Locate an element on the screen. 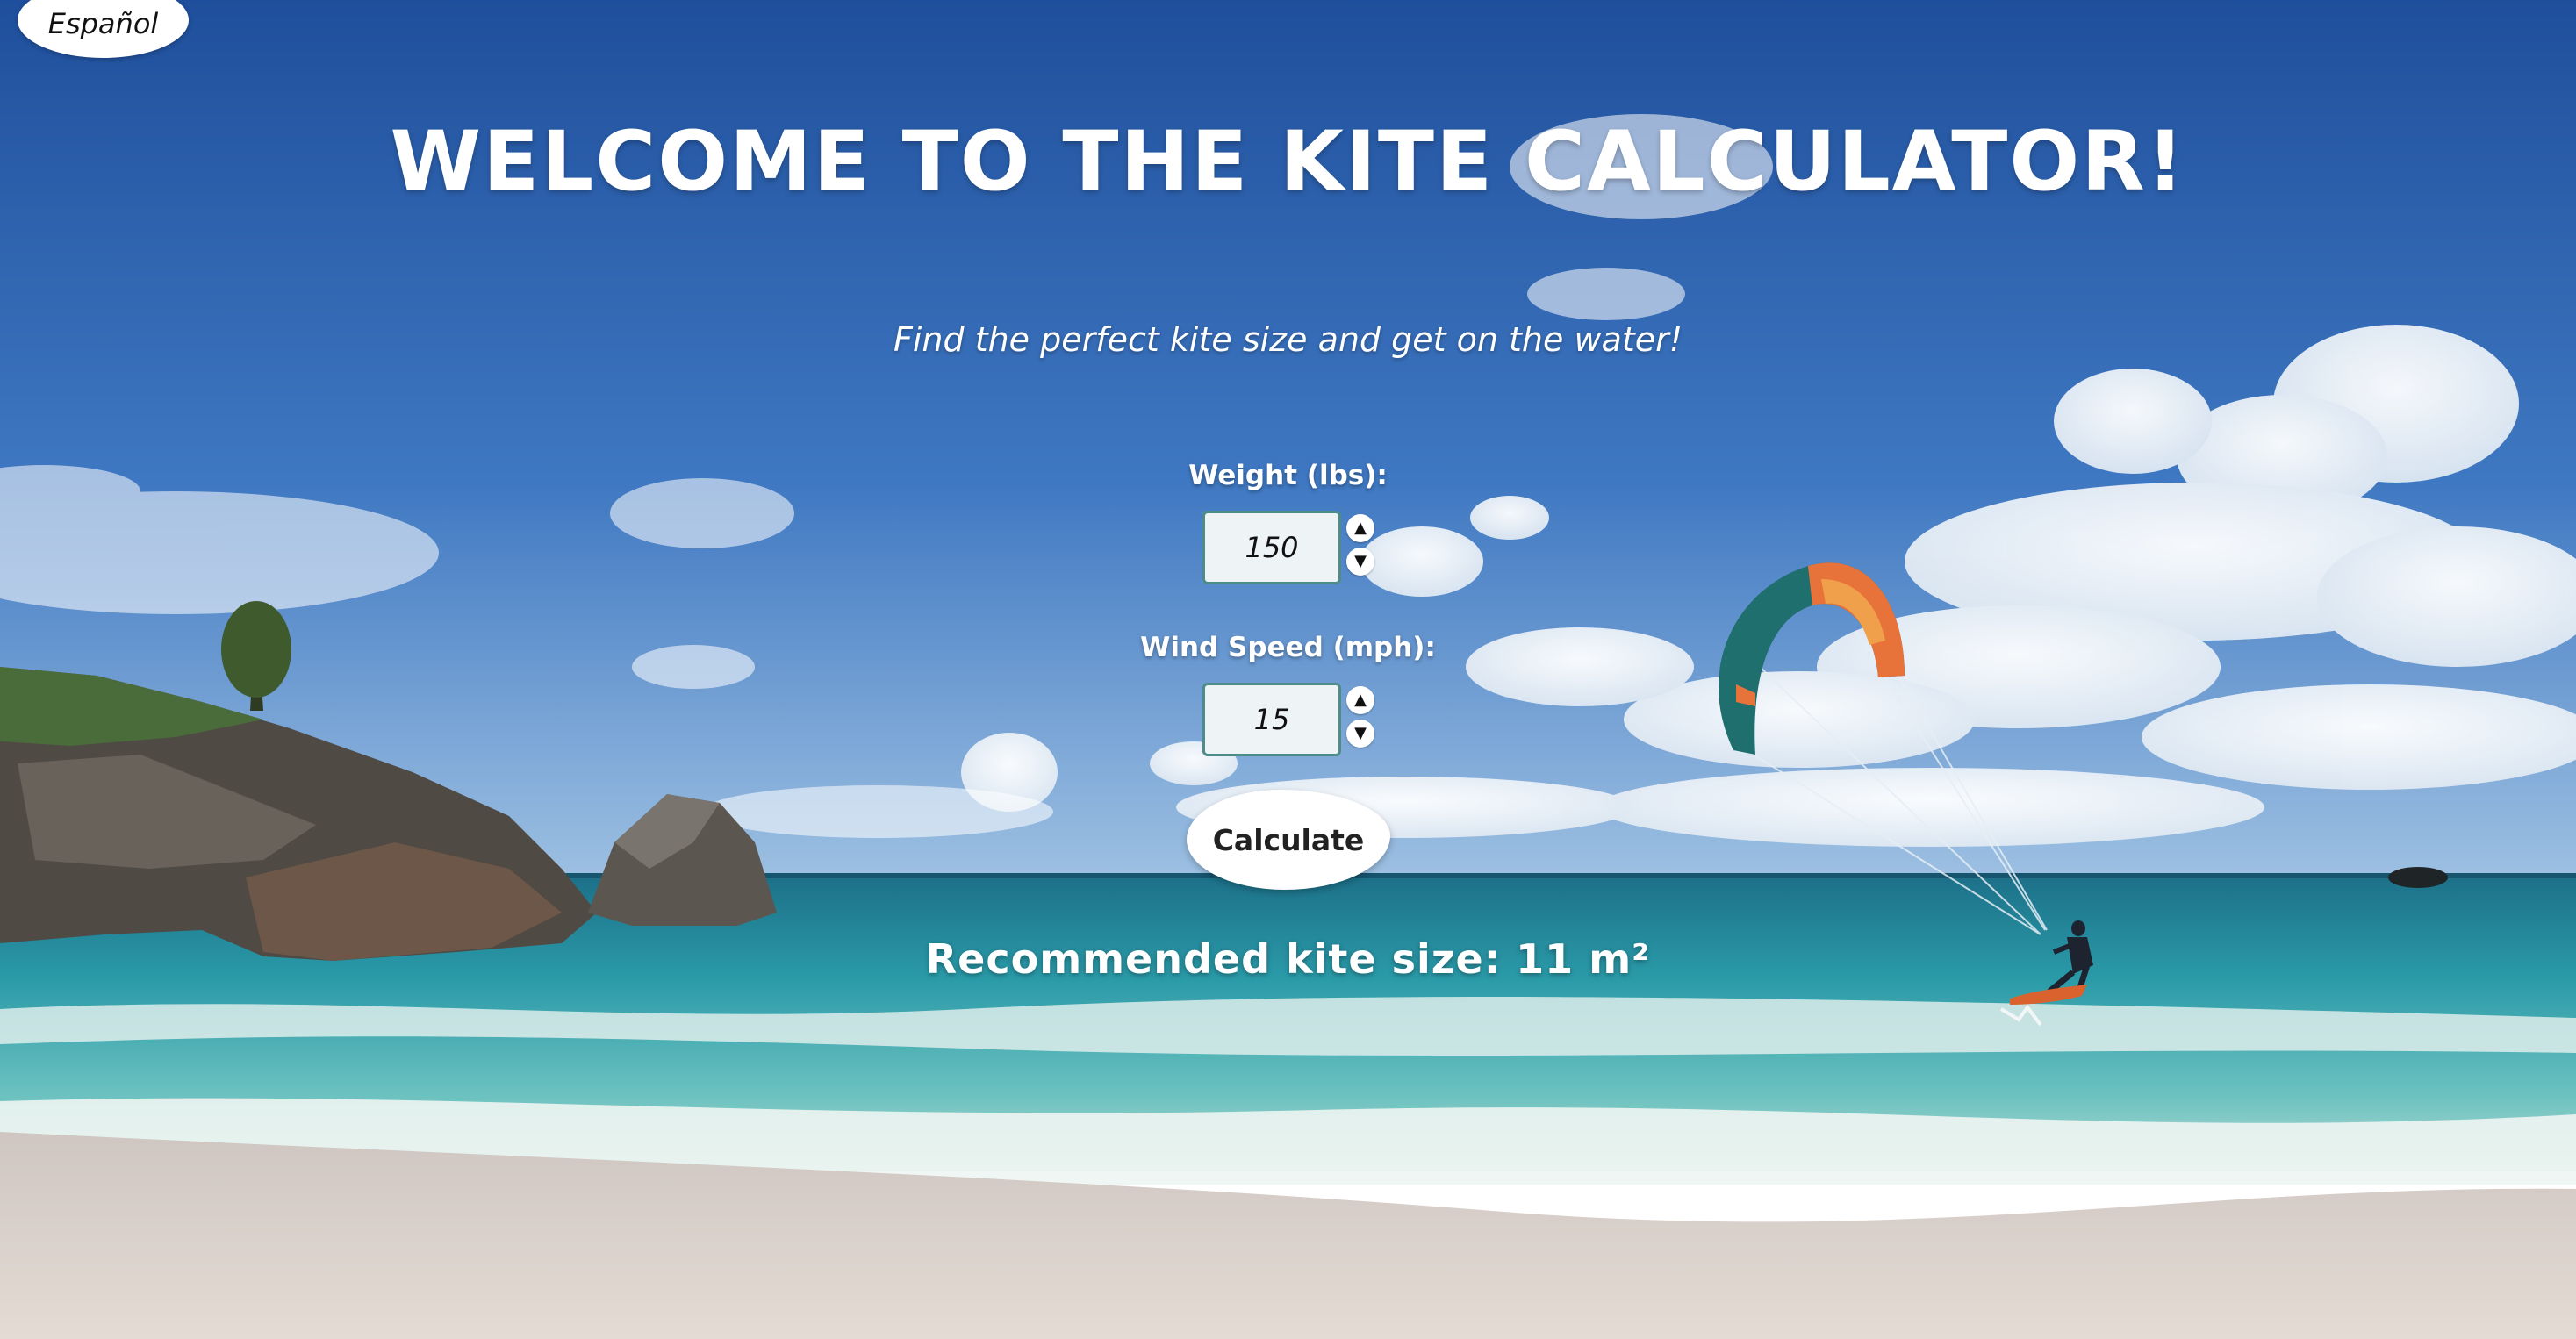 This screenshot has height=1339, width=2576. page-title: WELCOME TO THE KITE CALCULATOR! is located at coordinates (1288, 162).